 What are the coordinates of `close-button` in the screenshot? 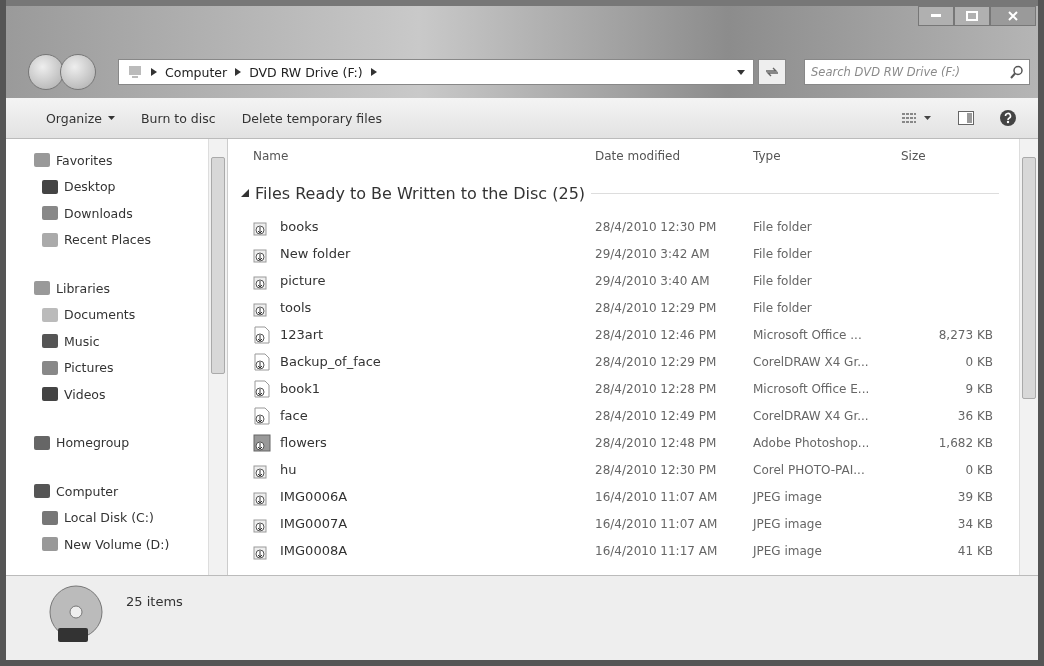 It's located at (1013, 16).